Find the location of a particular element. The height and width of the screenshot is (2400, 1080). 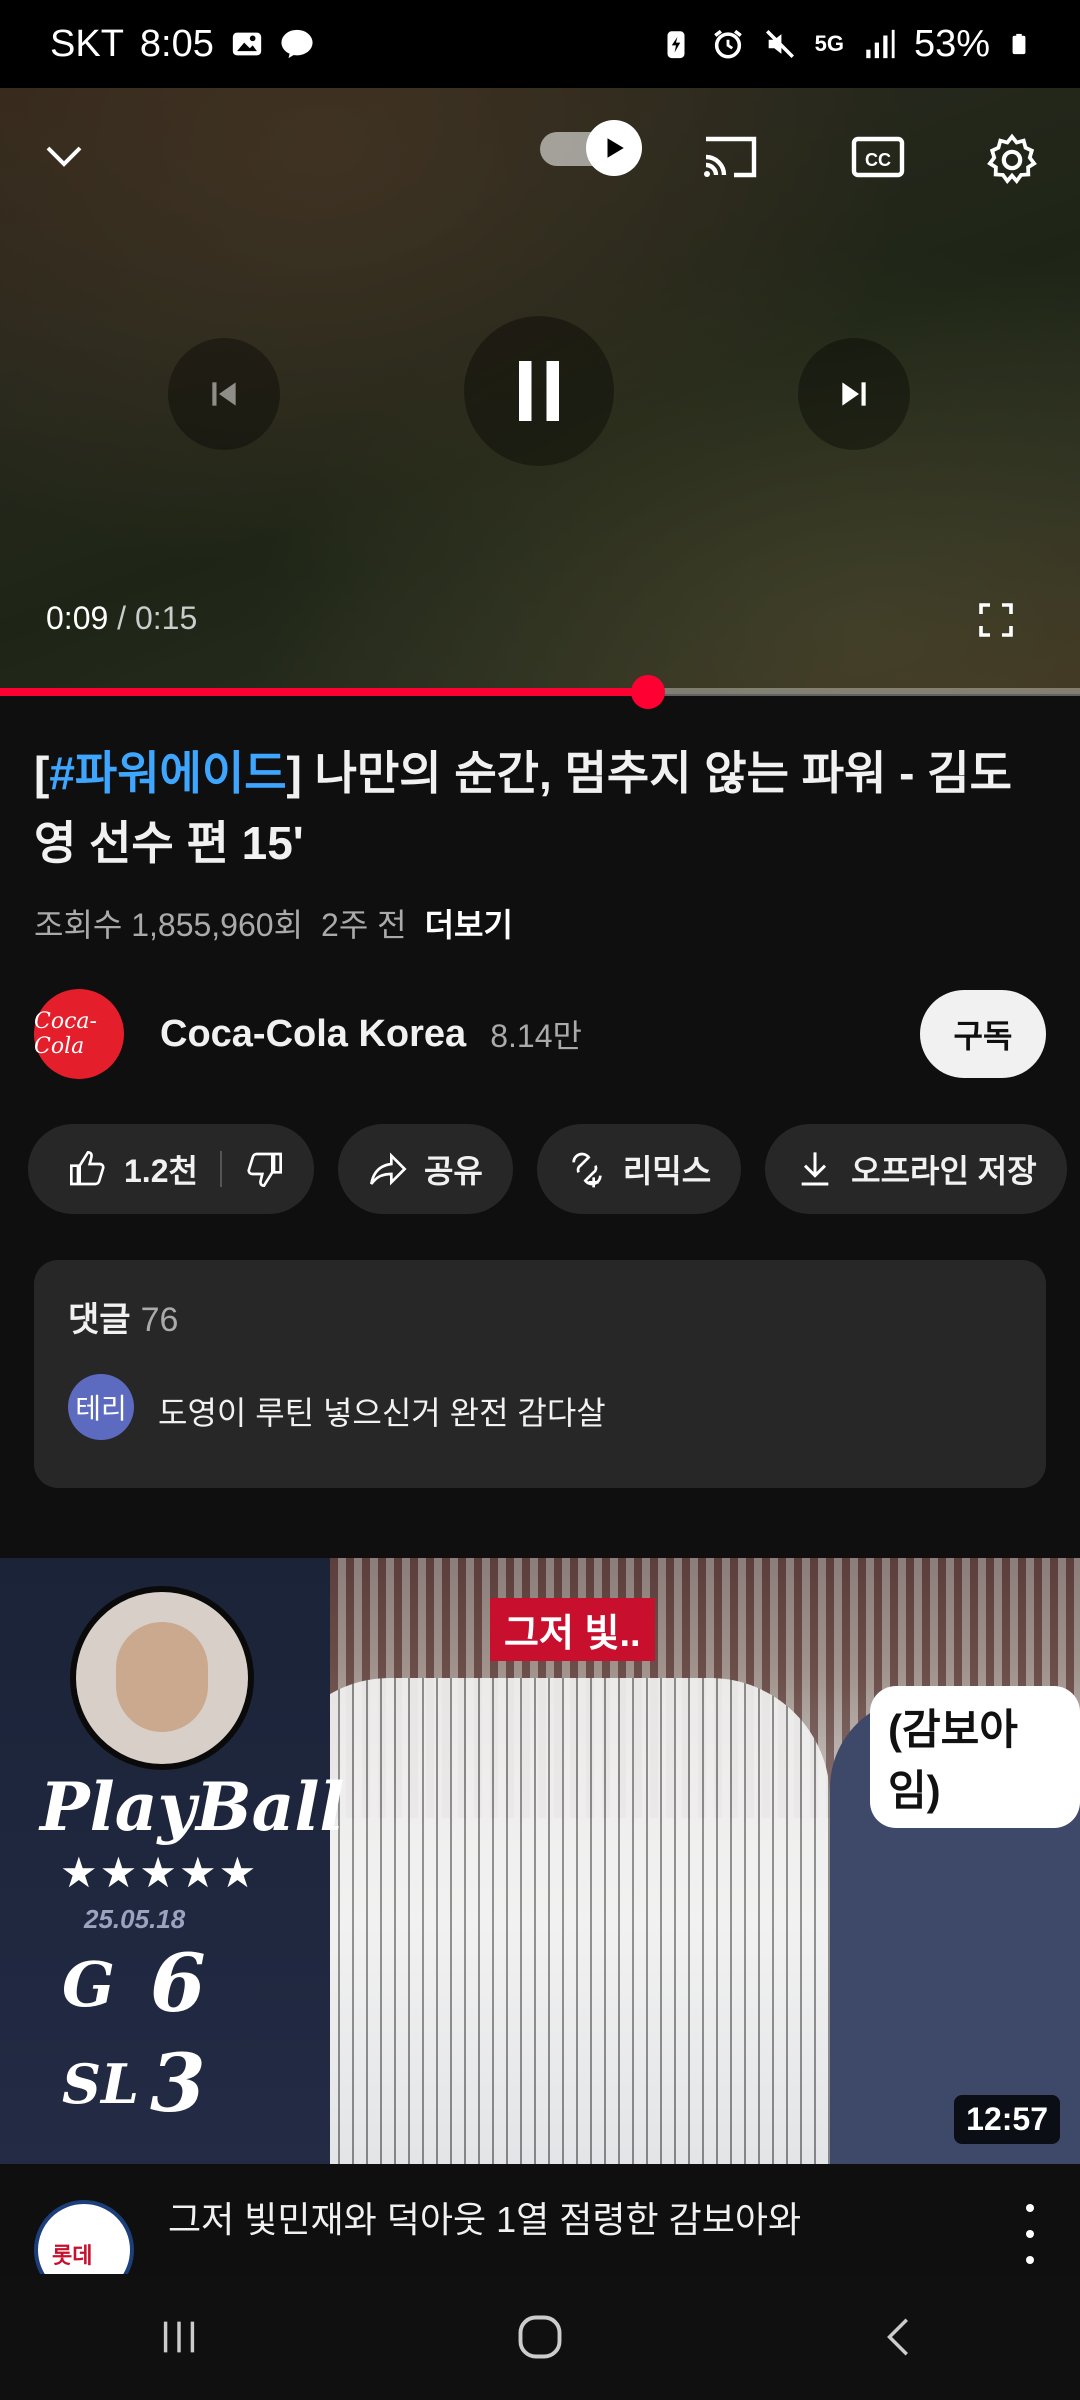

thumbnail-players is located at coordinates (550, 1921).